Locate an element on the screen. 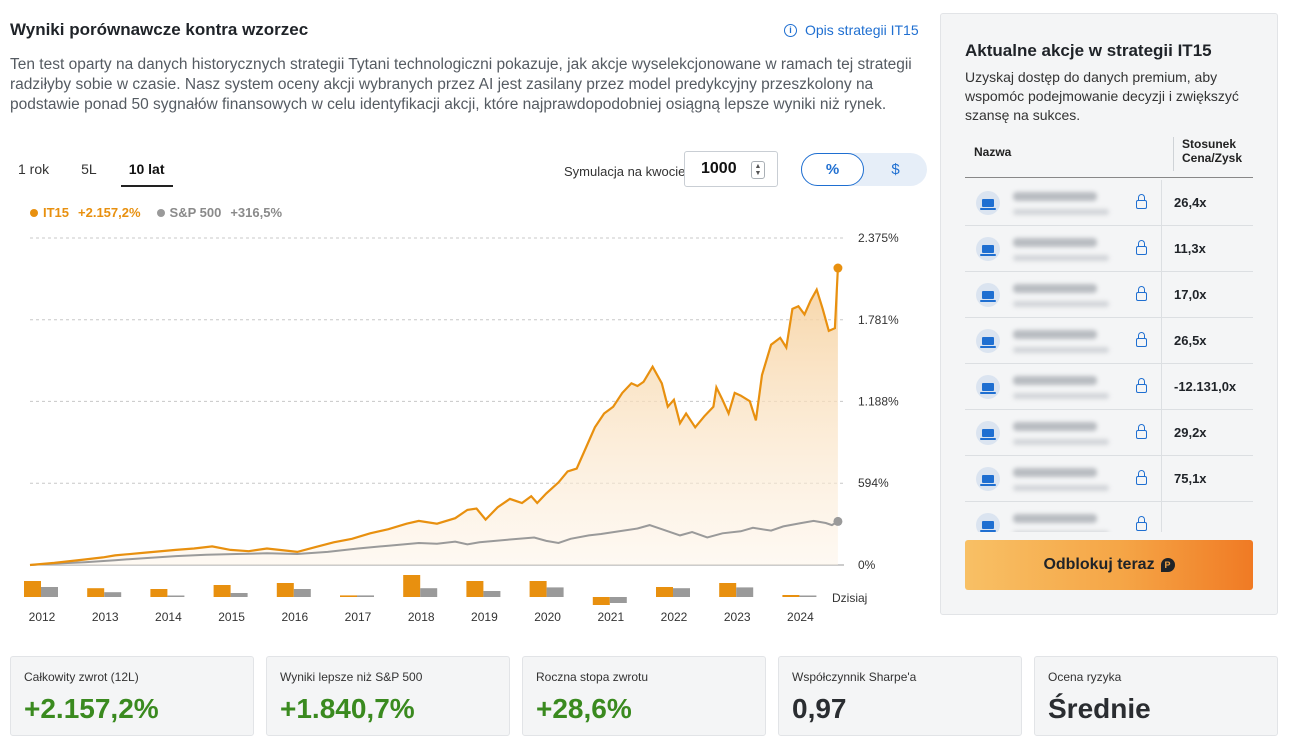 Image resolution: width=1292 pixels, height=739 pixels. stat-risk-rating: Ocena ryzyka Średnie is located at coordinates (1156, 696).